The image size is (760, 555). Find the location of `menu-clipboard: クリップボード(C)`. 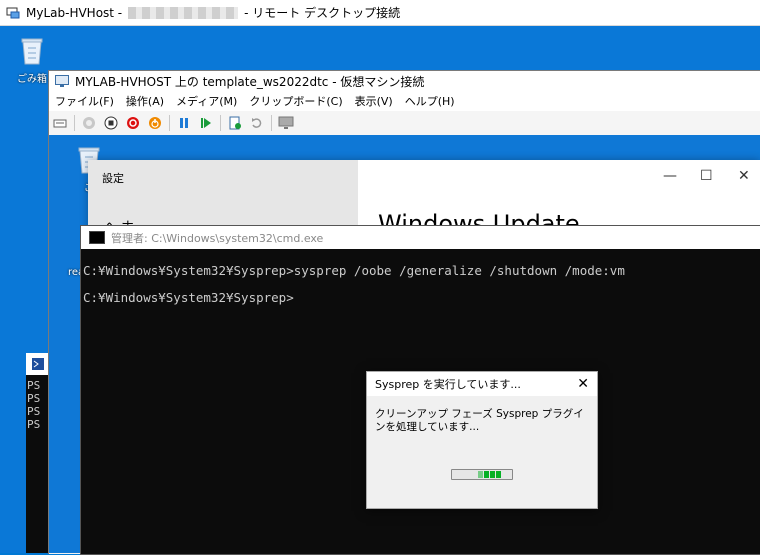

menu-clipboard: クリップボード(C) is located at coordinates (295, 101).